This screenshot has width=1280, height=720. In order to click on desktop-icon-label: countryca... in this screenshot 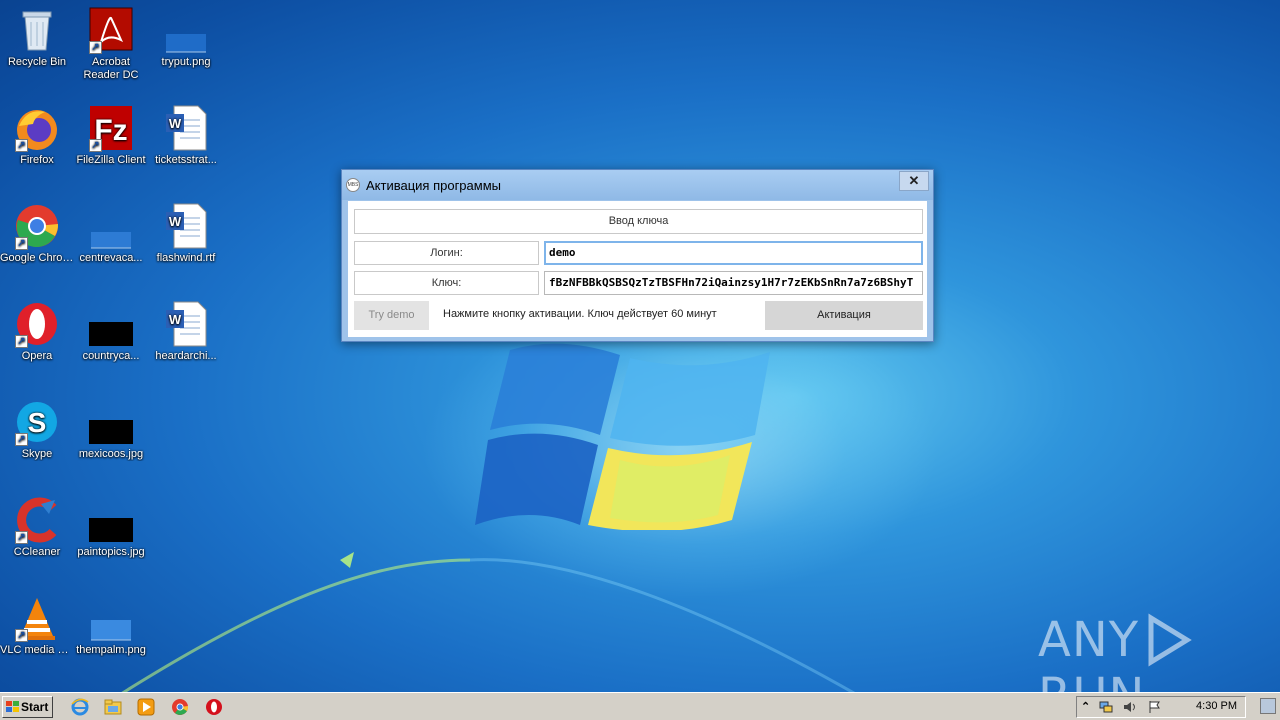, I will do `click(111, 356)`.